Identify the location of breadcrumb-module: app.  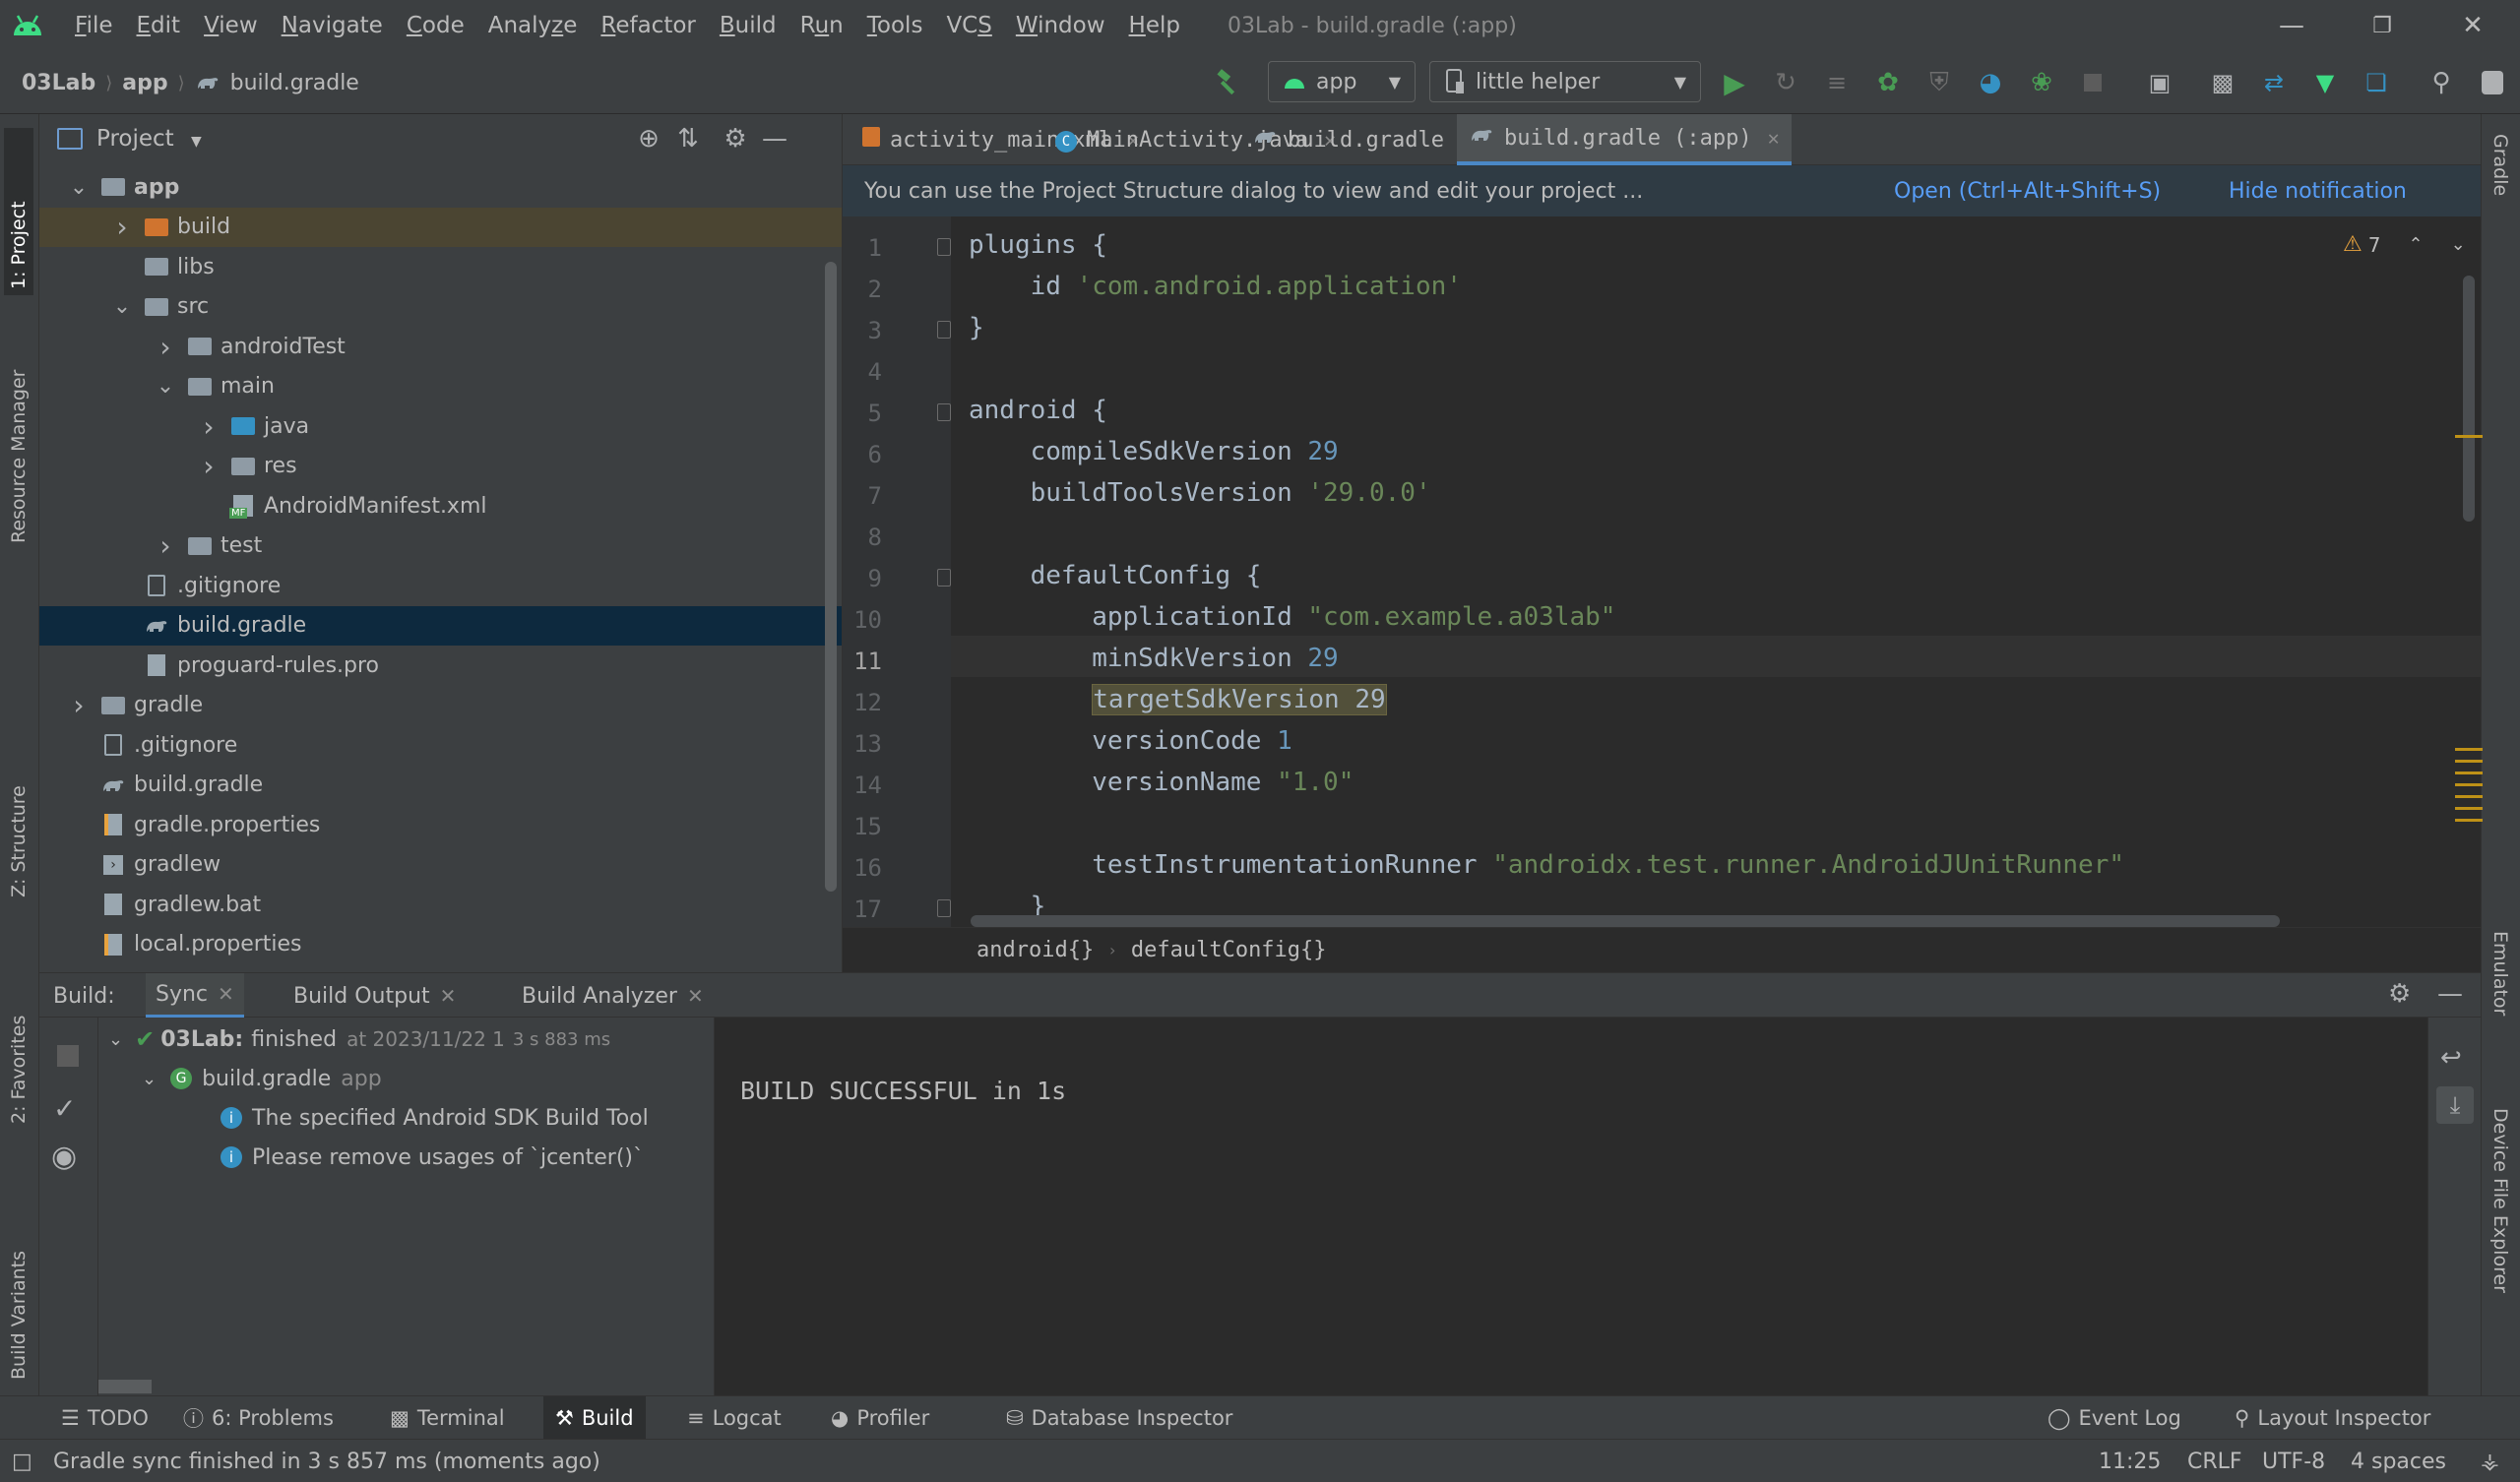
(144, 83).